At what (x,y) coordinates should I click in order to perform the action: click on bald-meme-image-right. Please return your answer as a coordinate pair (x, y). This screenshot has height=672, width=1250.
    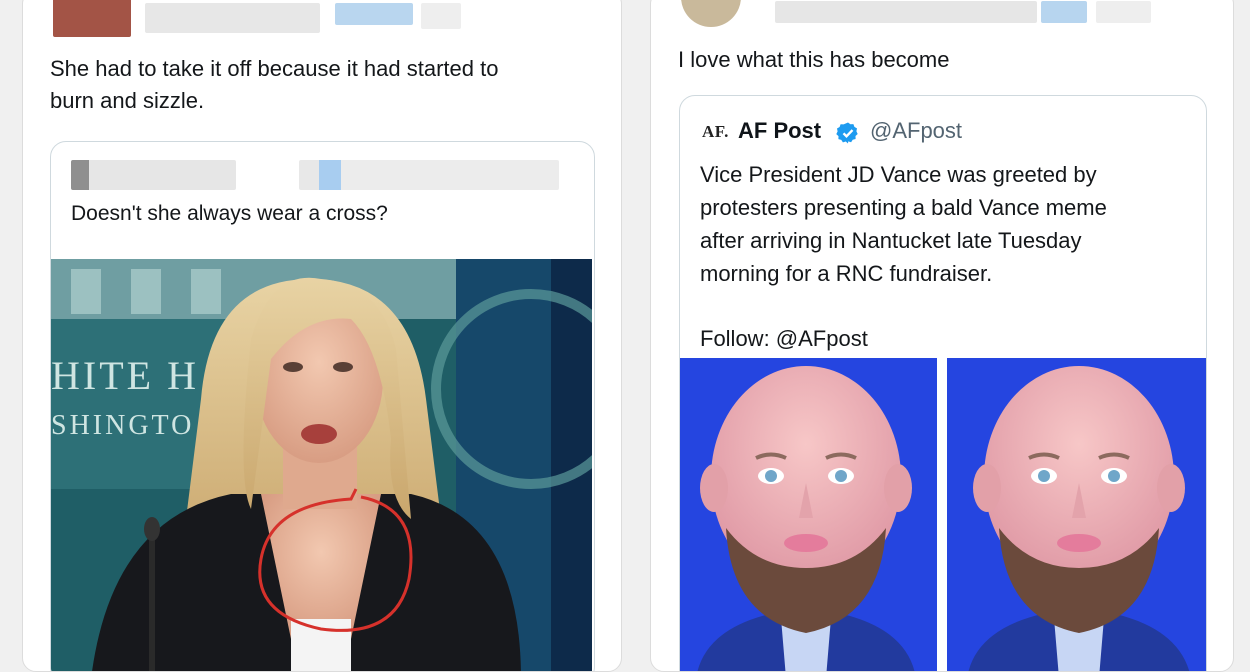
    Looking at the image, I should click on (1076, 514).